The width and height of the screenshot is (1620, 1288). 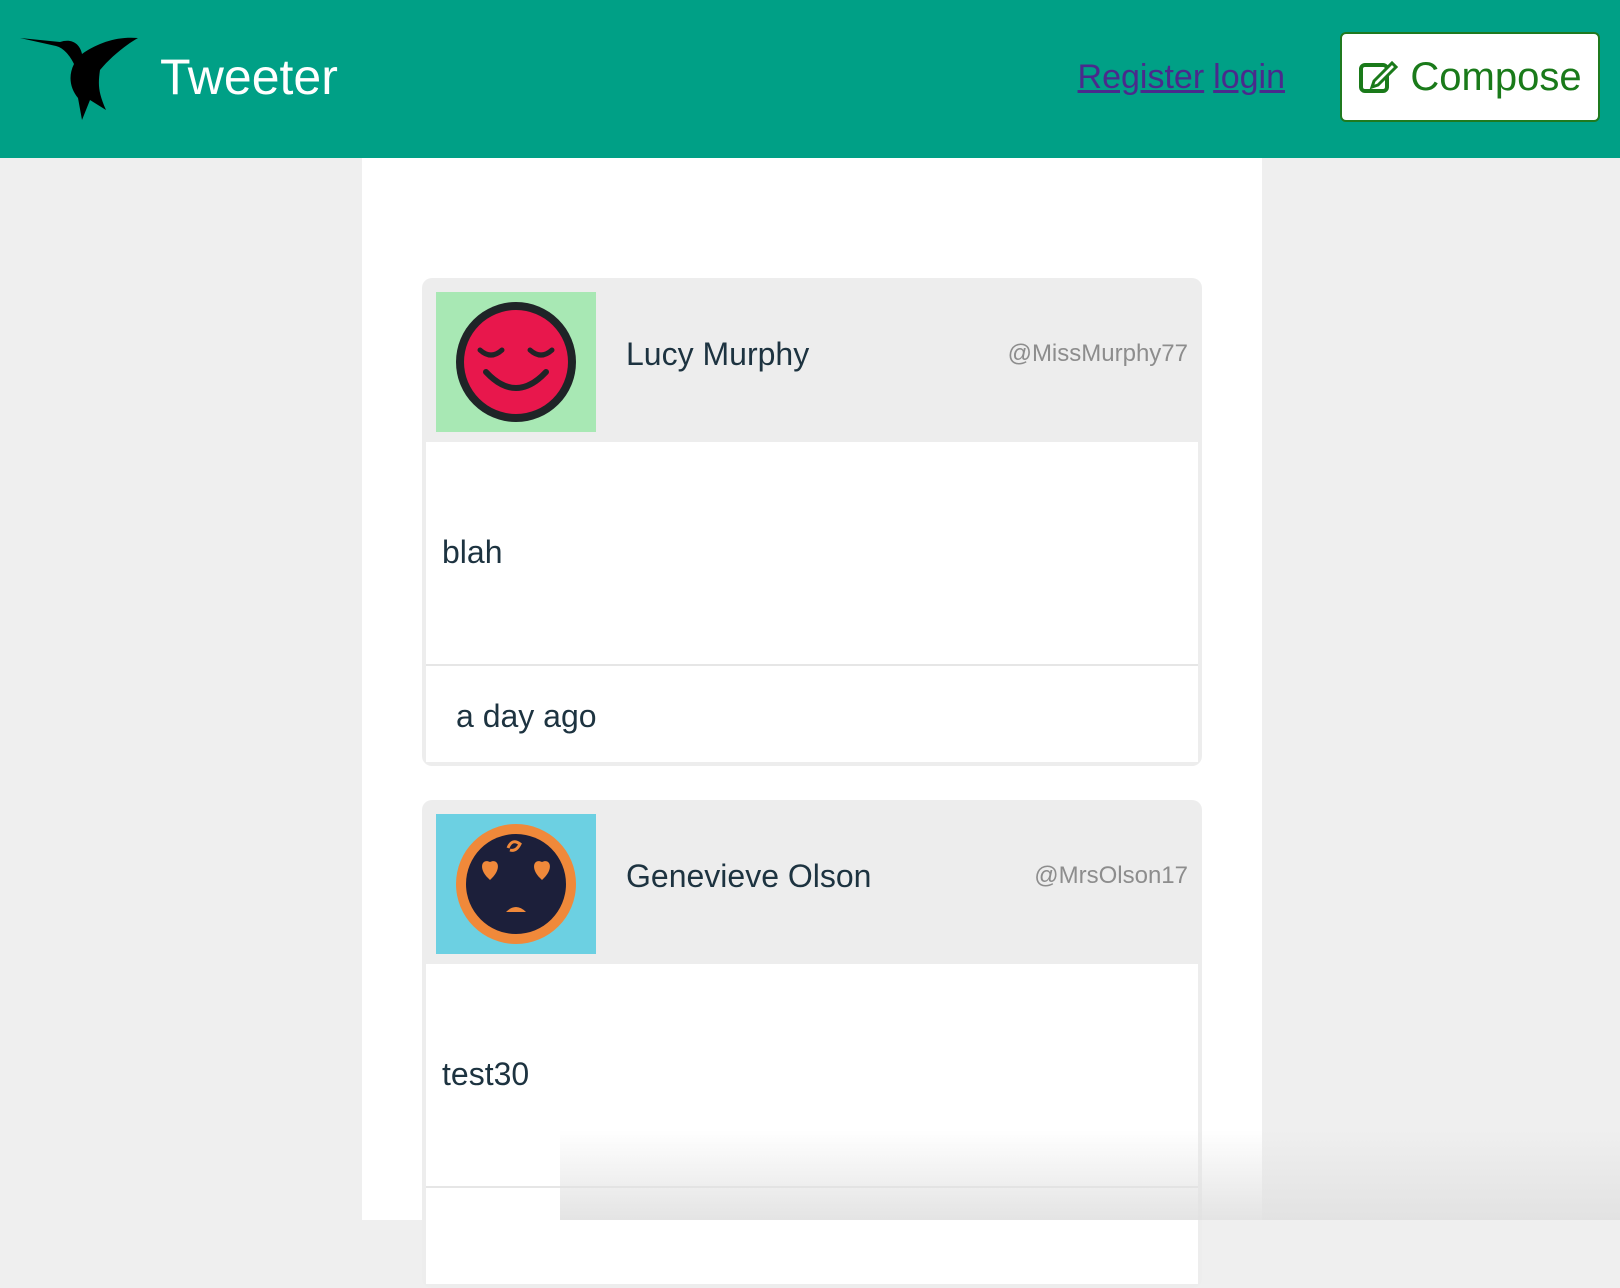 I want to click on tweet-text: blah, so click(x=472, y=552).